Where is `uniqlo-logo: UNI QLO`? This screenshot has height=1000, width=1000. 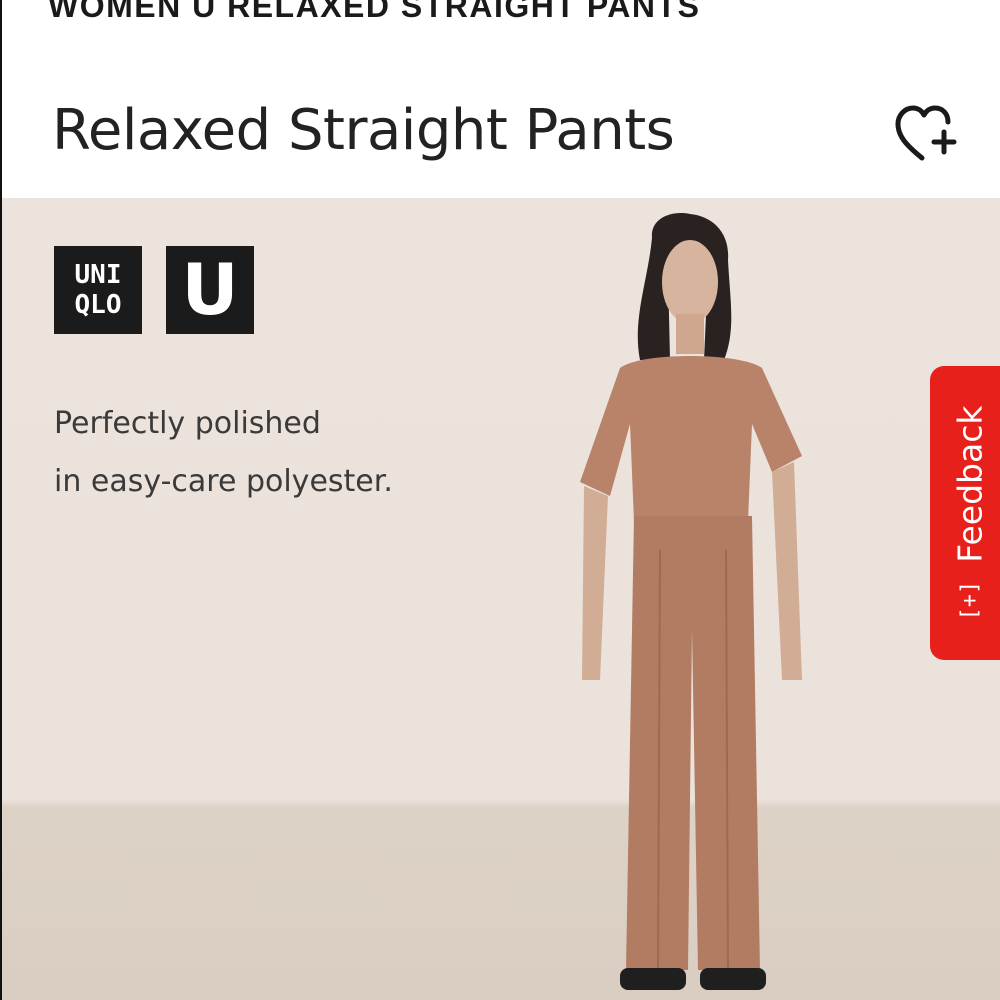
uniqlo-logo: UNI QLO is located at coordinates (98, 290).